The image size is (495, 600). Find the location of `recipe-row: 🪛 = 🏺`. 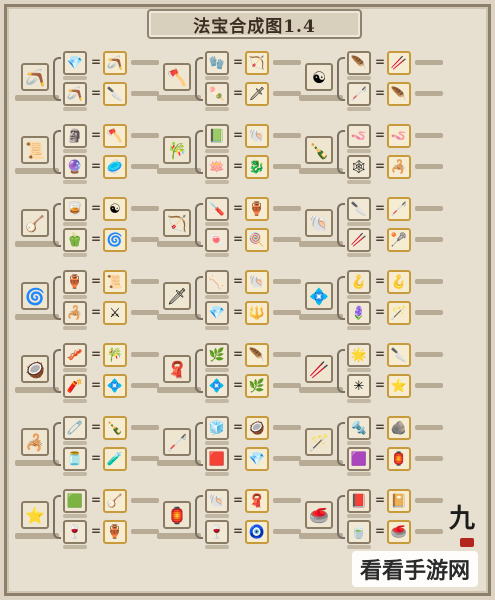

recipe-row: 🪛 = 🏺 is located at coordinates (254, 211).